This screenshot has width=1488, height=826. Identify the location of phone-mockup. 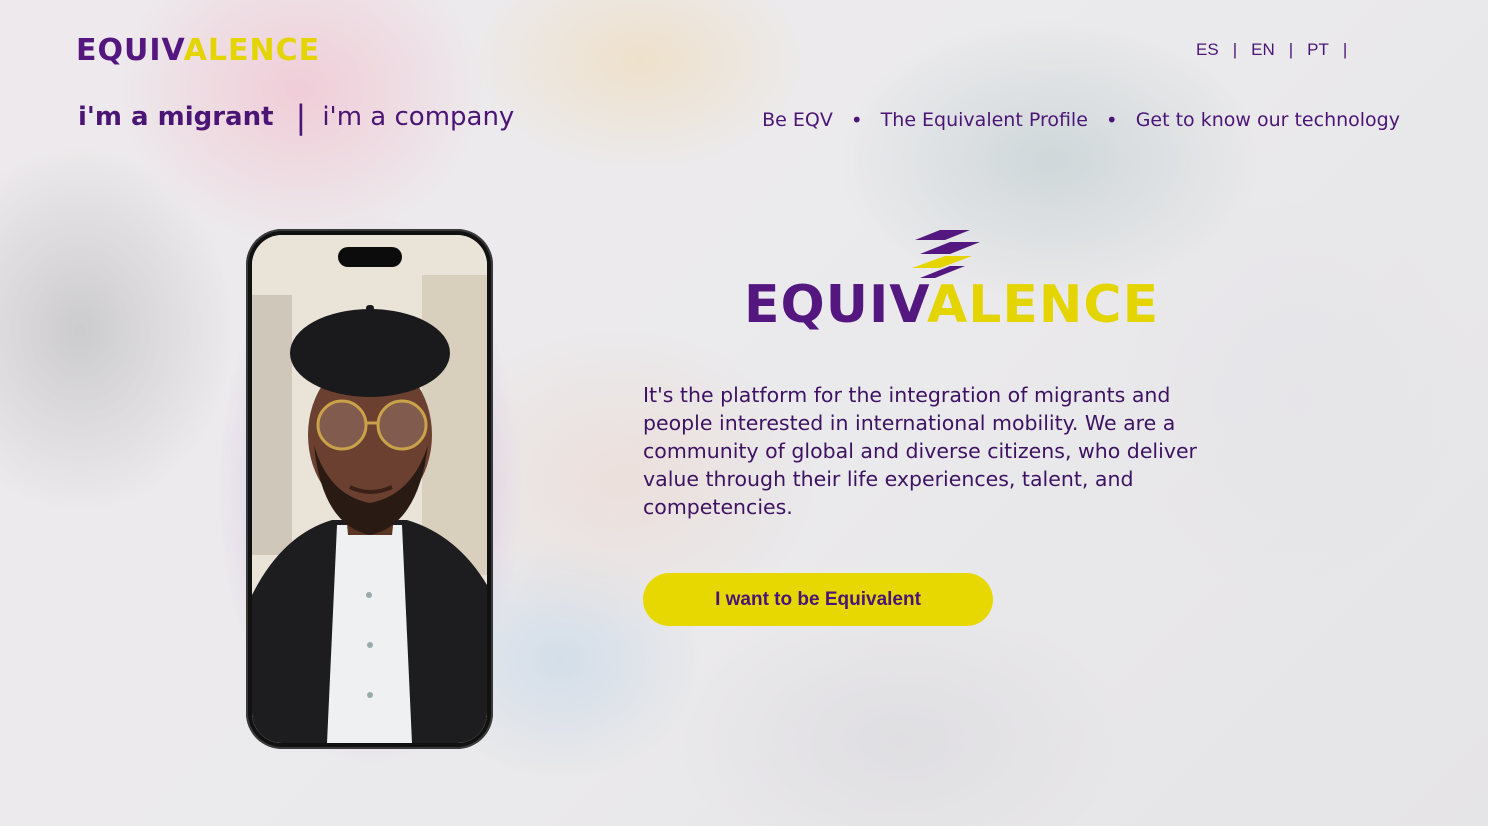
(369, 489).